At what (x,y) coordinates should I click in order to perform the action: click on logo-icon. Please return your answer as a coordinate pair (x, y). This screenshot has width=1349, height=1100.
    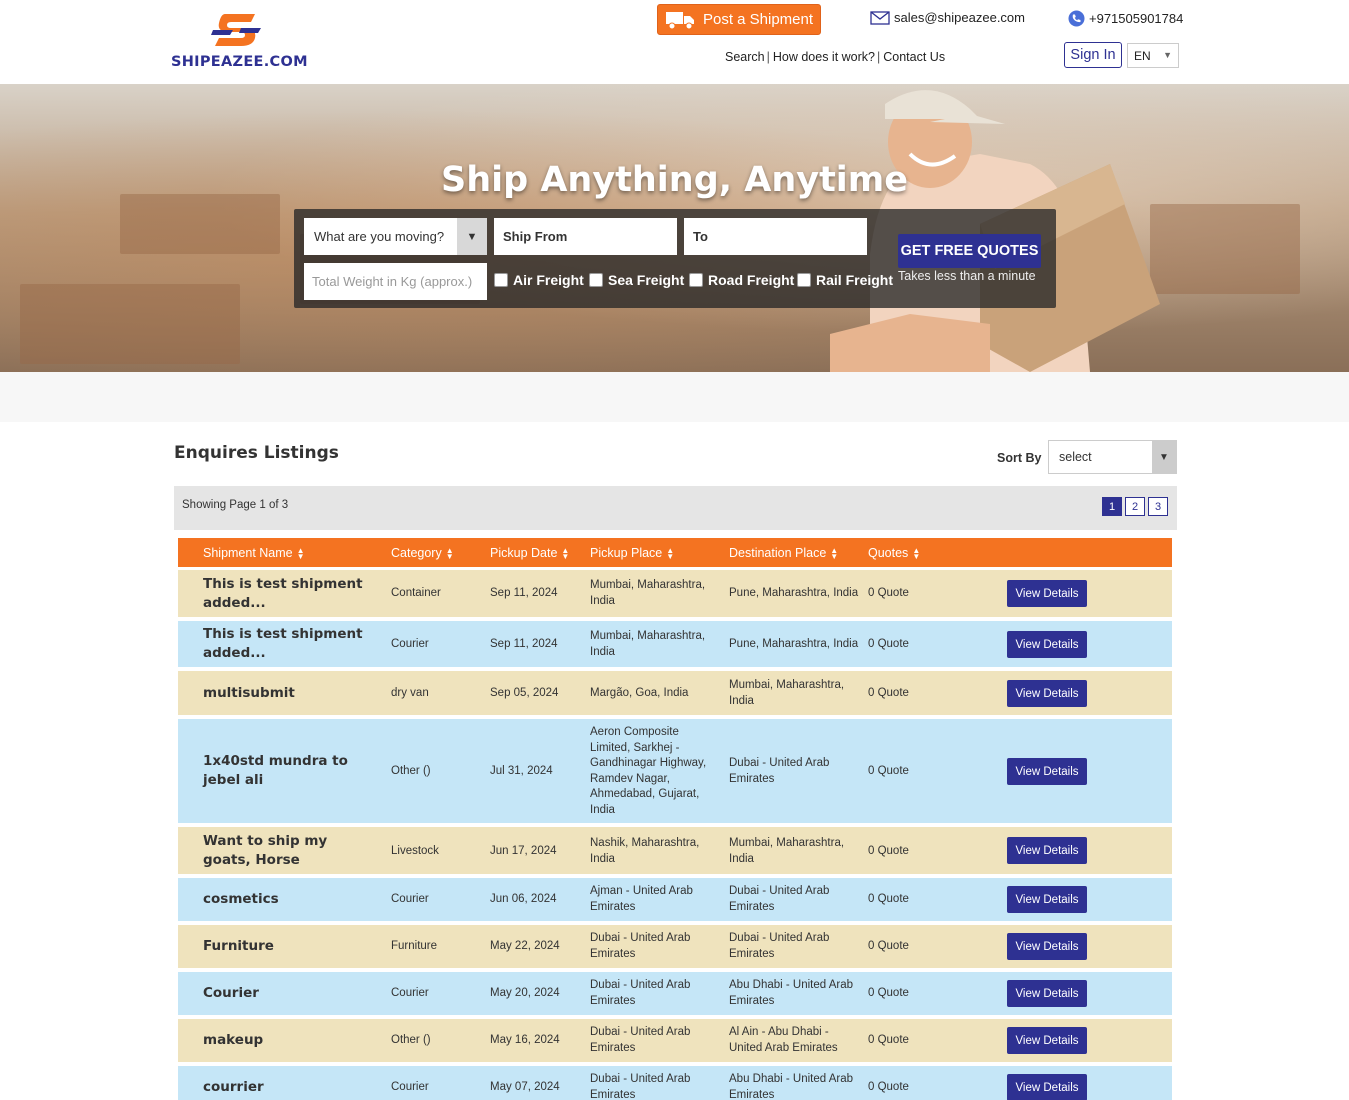
    Looking at the image, I should click on (236, 30).